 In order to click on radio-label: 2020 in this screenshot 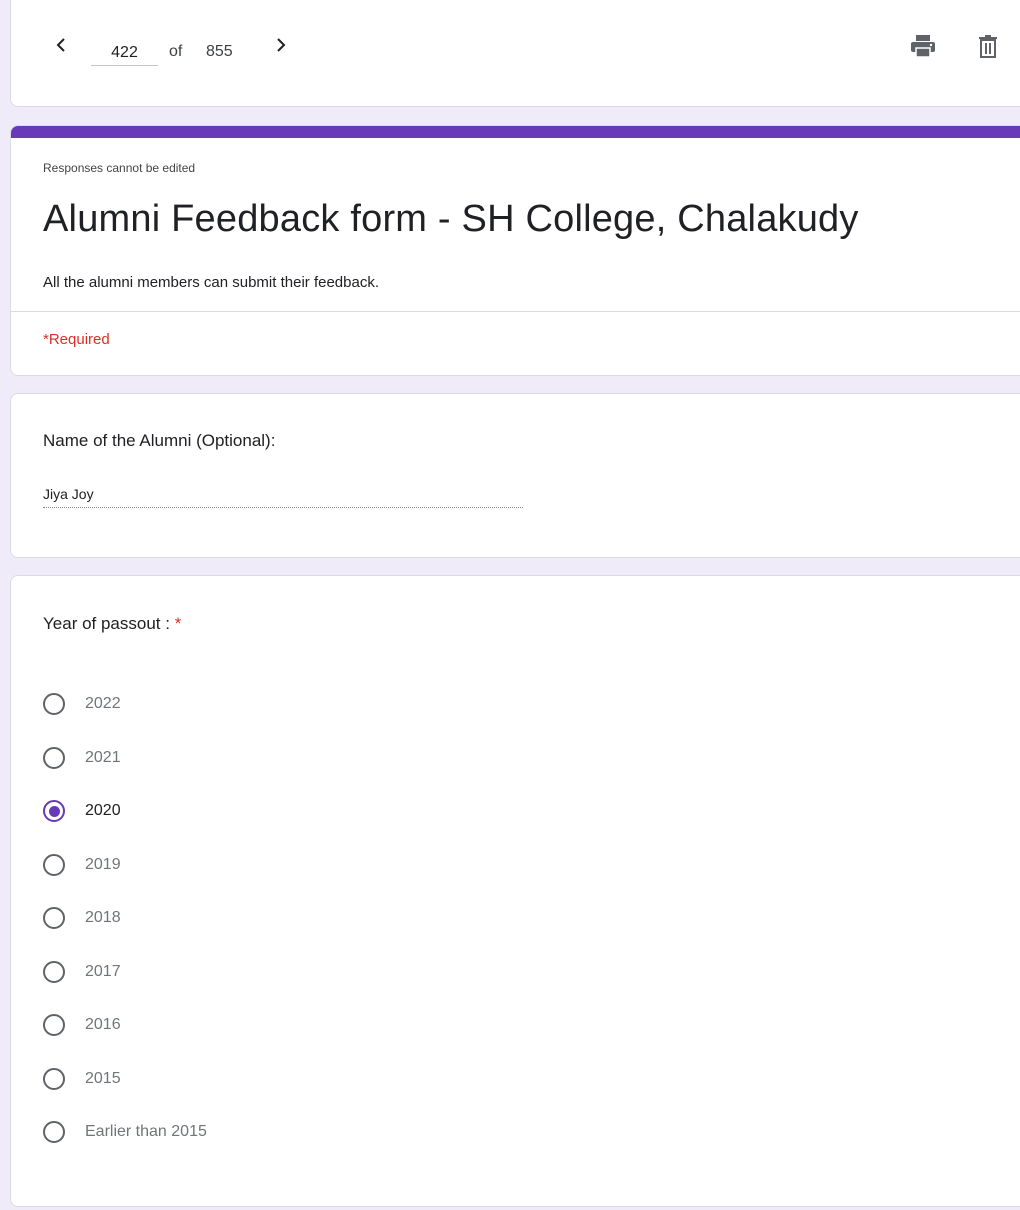, I will do `click(103, 810)`.